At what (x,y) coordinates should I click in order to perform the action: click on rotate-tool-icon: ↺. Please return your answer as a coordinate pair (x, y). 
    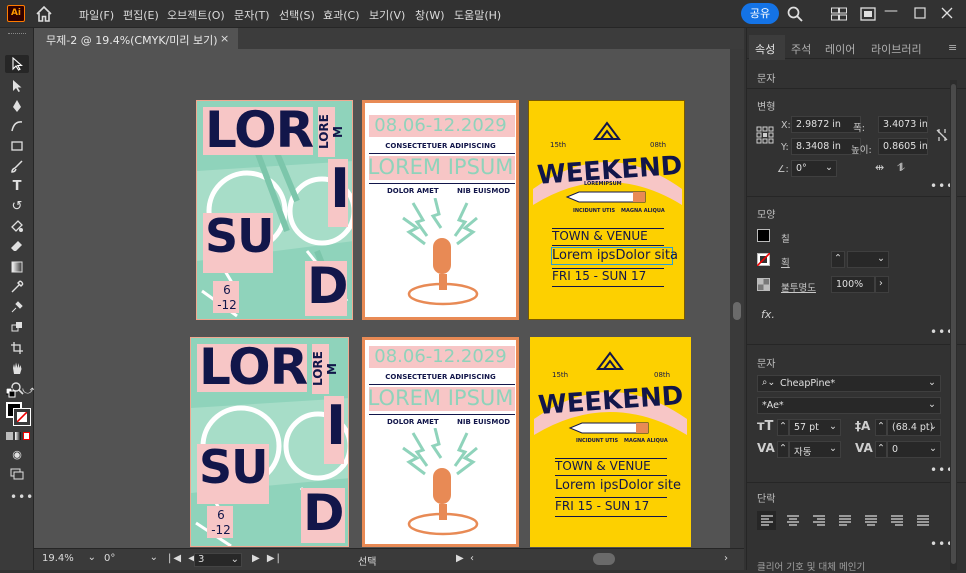
    Looking at the image, I should click on (17, 206).